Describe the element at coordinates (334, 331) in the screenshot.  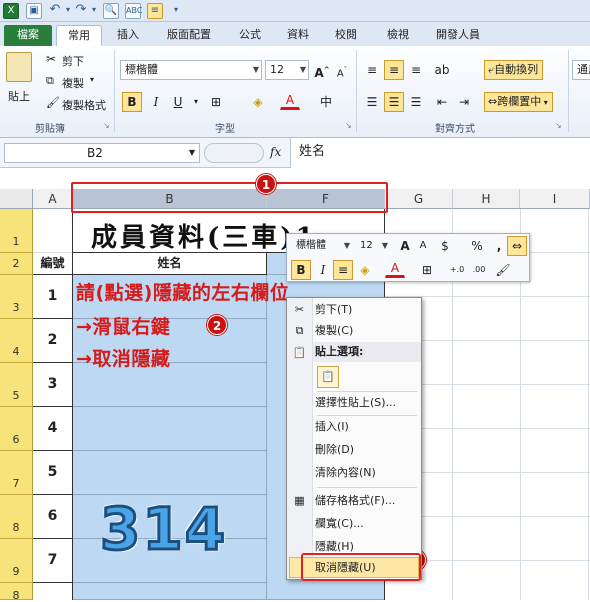
I see `menu-item-copy: 複製(C)` at that location.